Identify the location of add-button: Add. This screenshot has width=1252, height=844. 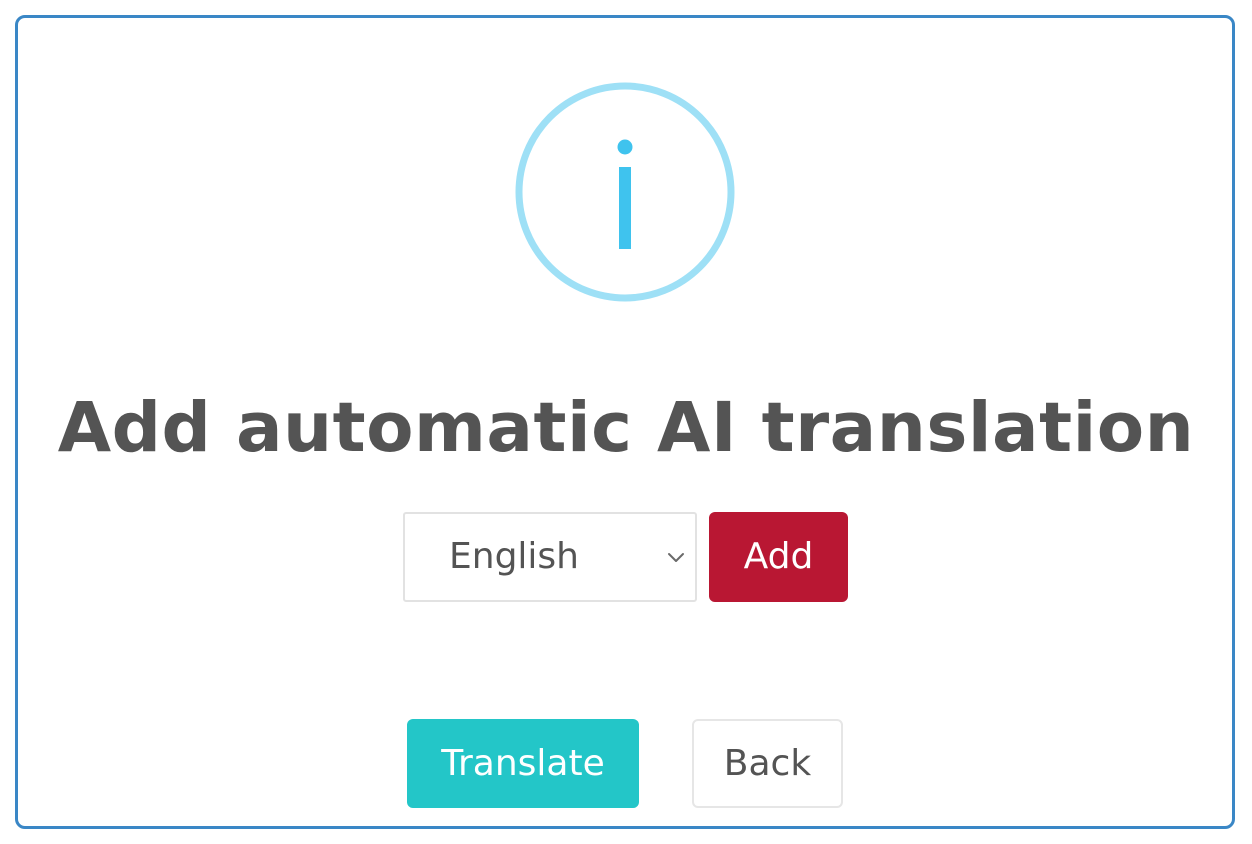
(778, 557).